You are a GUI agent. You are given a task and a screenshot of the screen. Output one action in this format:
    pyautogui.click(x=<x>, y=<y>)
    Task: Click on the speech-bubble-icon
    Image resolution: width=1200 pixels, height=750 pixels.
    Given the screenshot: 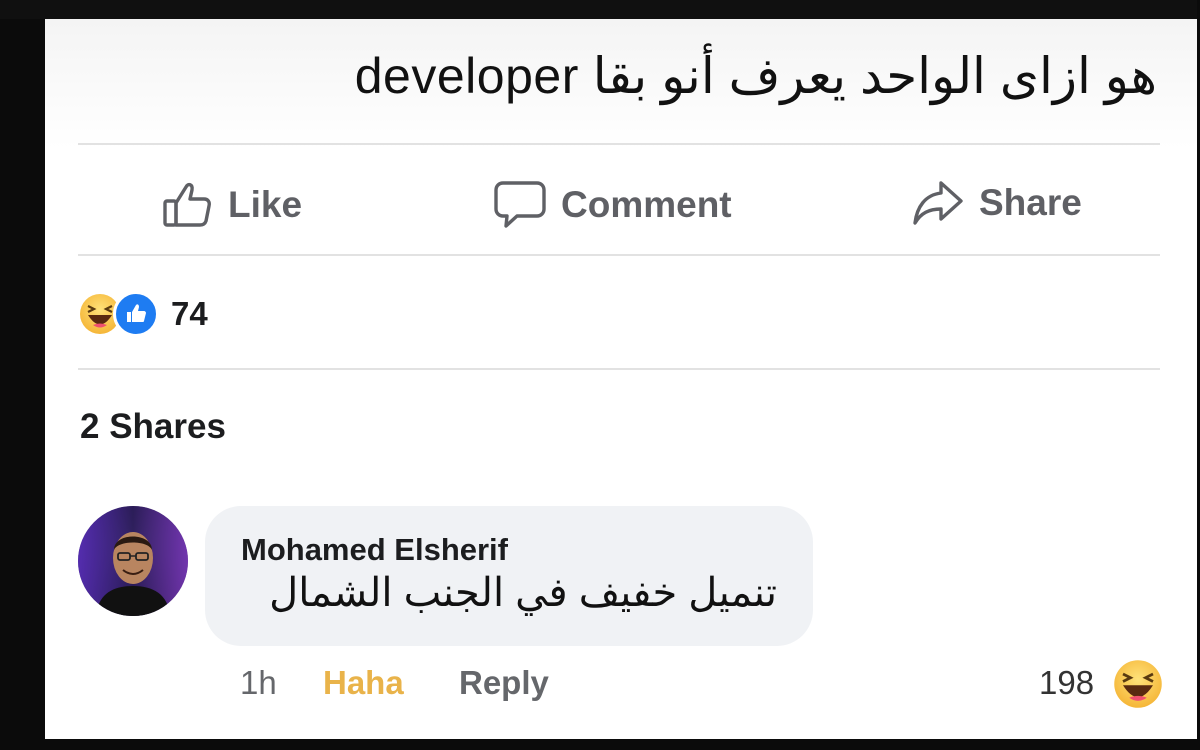 What is the action you would take?
    pyautogui.click(x=520, y=205)
    